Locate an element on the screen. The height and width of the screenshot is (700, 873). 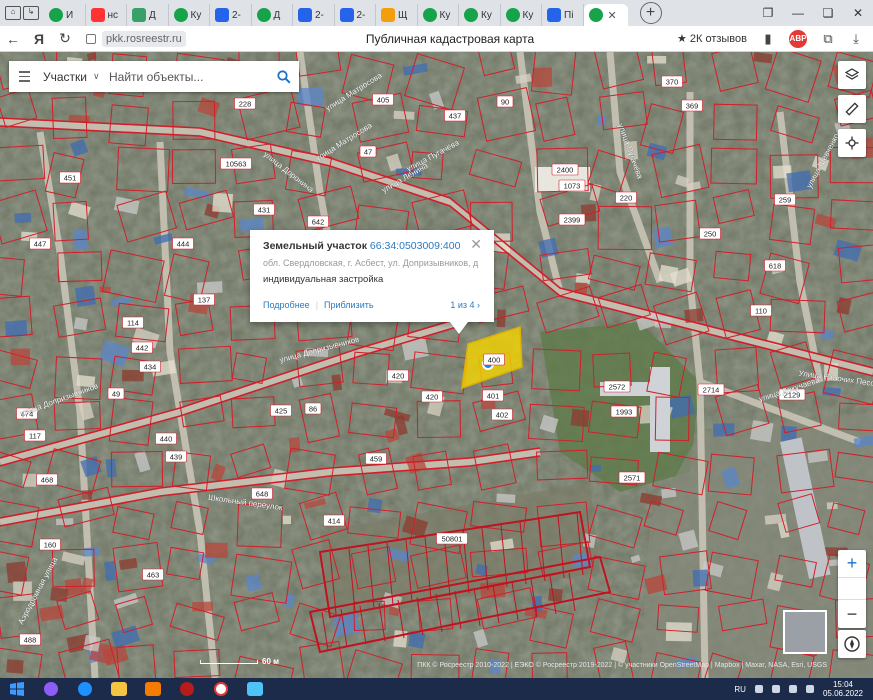
parcel-label: 414 is located at coordinates (334, 520).